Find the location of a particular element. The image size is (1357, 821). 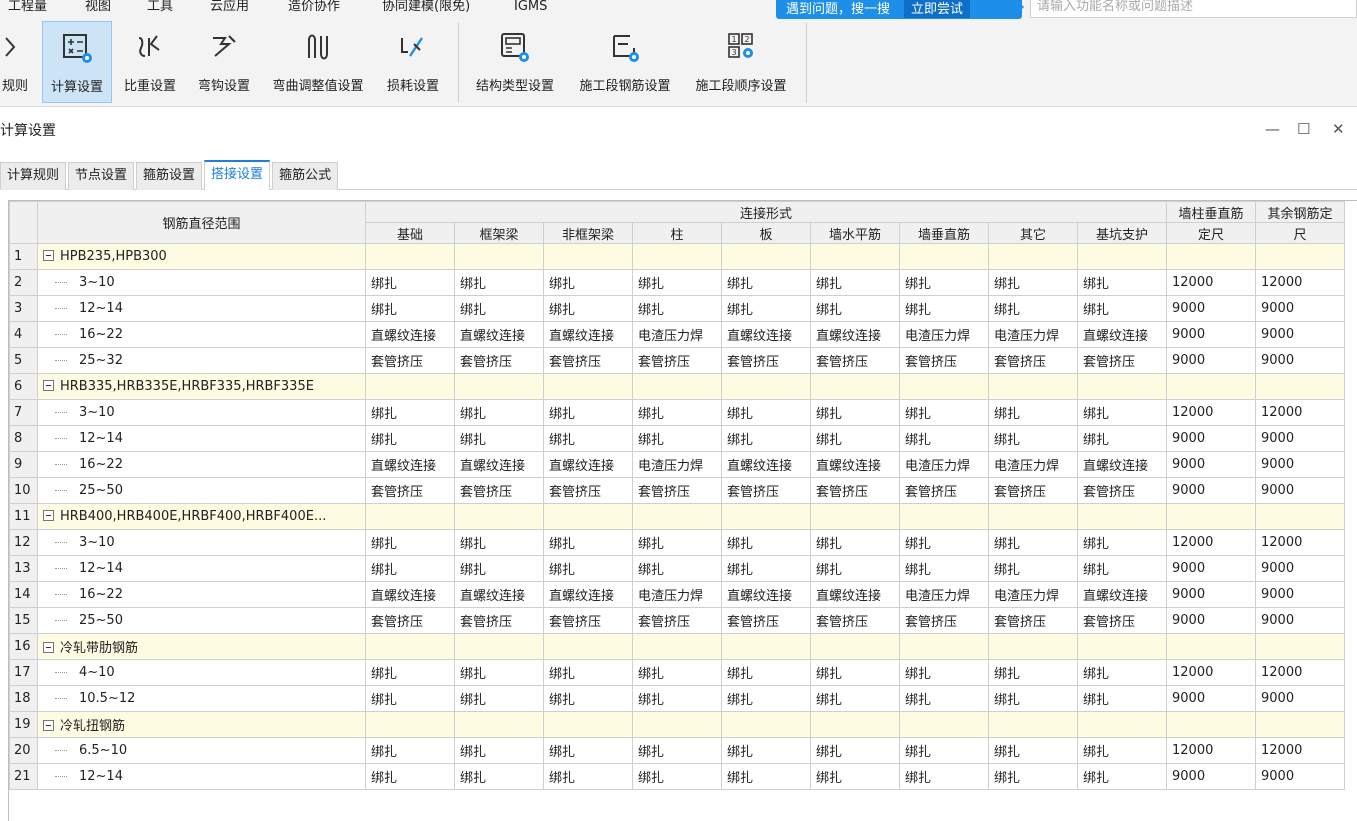

table-row: 8 12~14 绑扎 绑扎 绑扎 绑扎 绑扎 绑扎 绑扎 绑扎 绑扎 9000 9000 is located at coordinates (677, 438).